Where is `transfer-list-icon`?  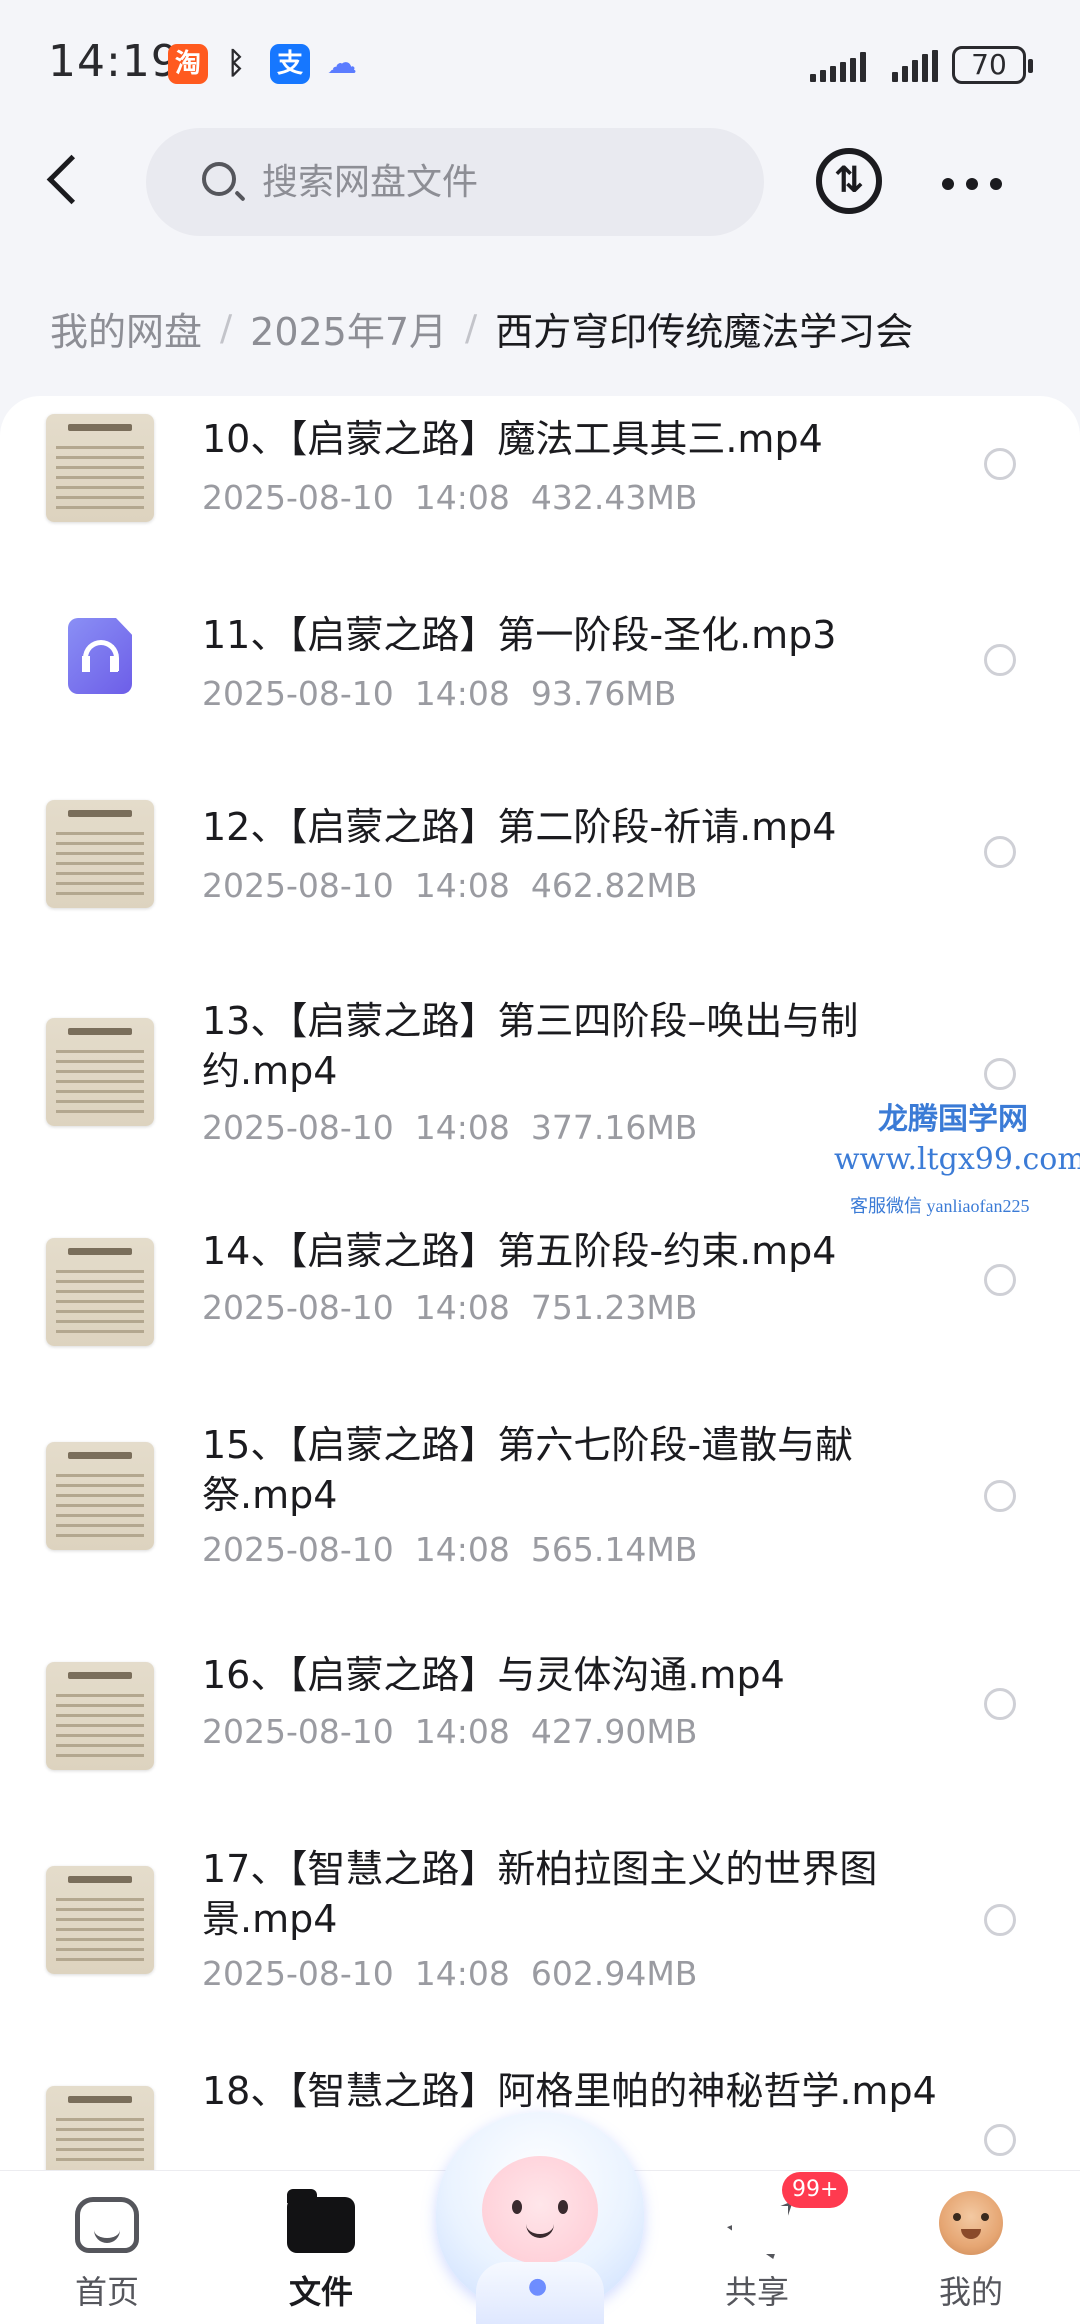
transfer-list-icon is located at coordinates (849, 181).